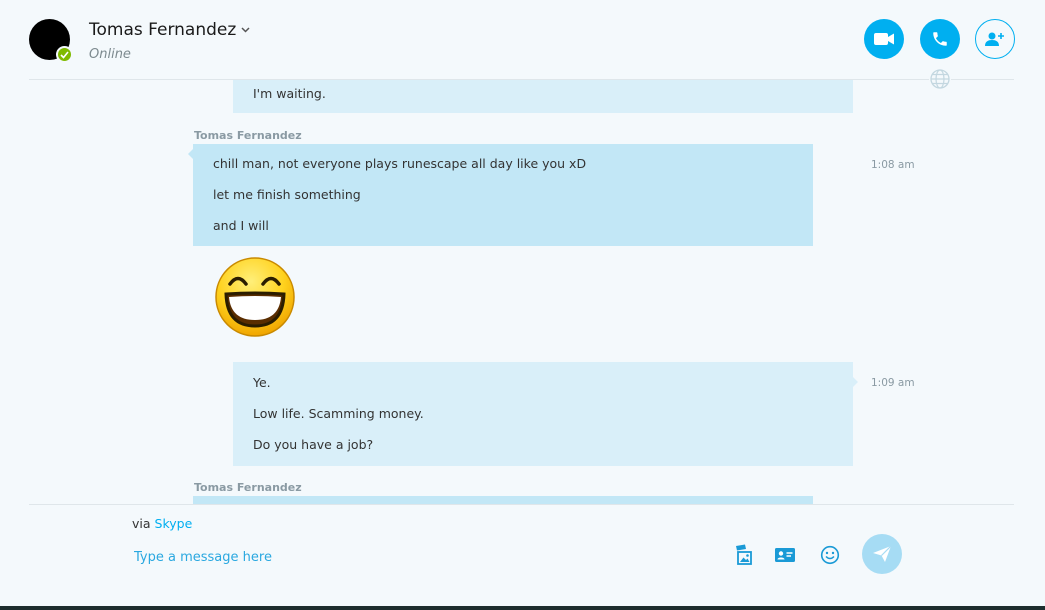  I want to click on outgoing-message-bubble: I'm waiting., so click(543, 96).